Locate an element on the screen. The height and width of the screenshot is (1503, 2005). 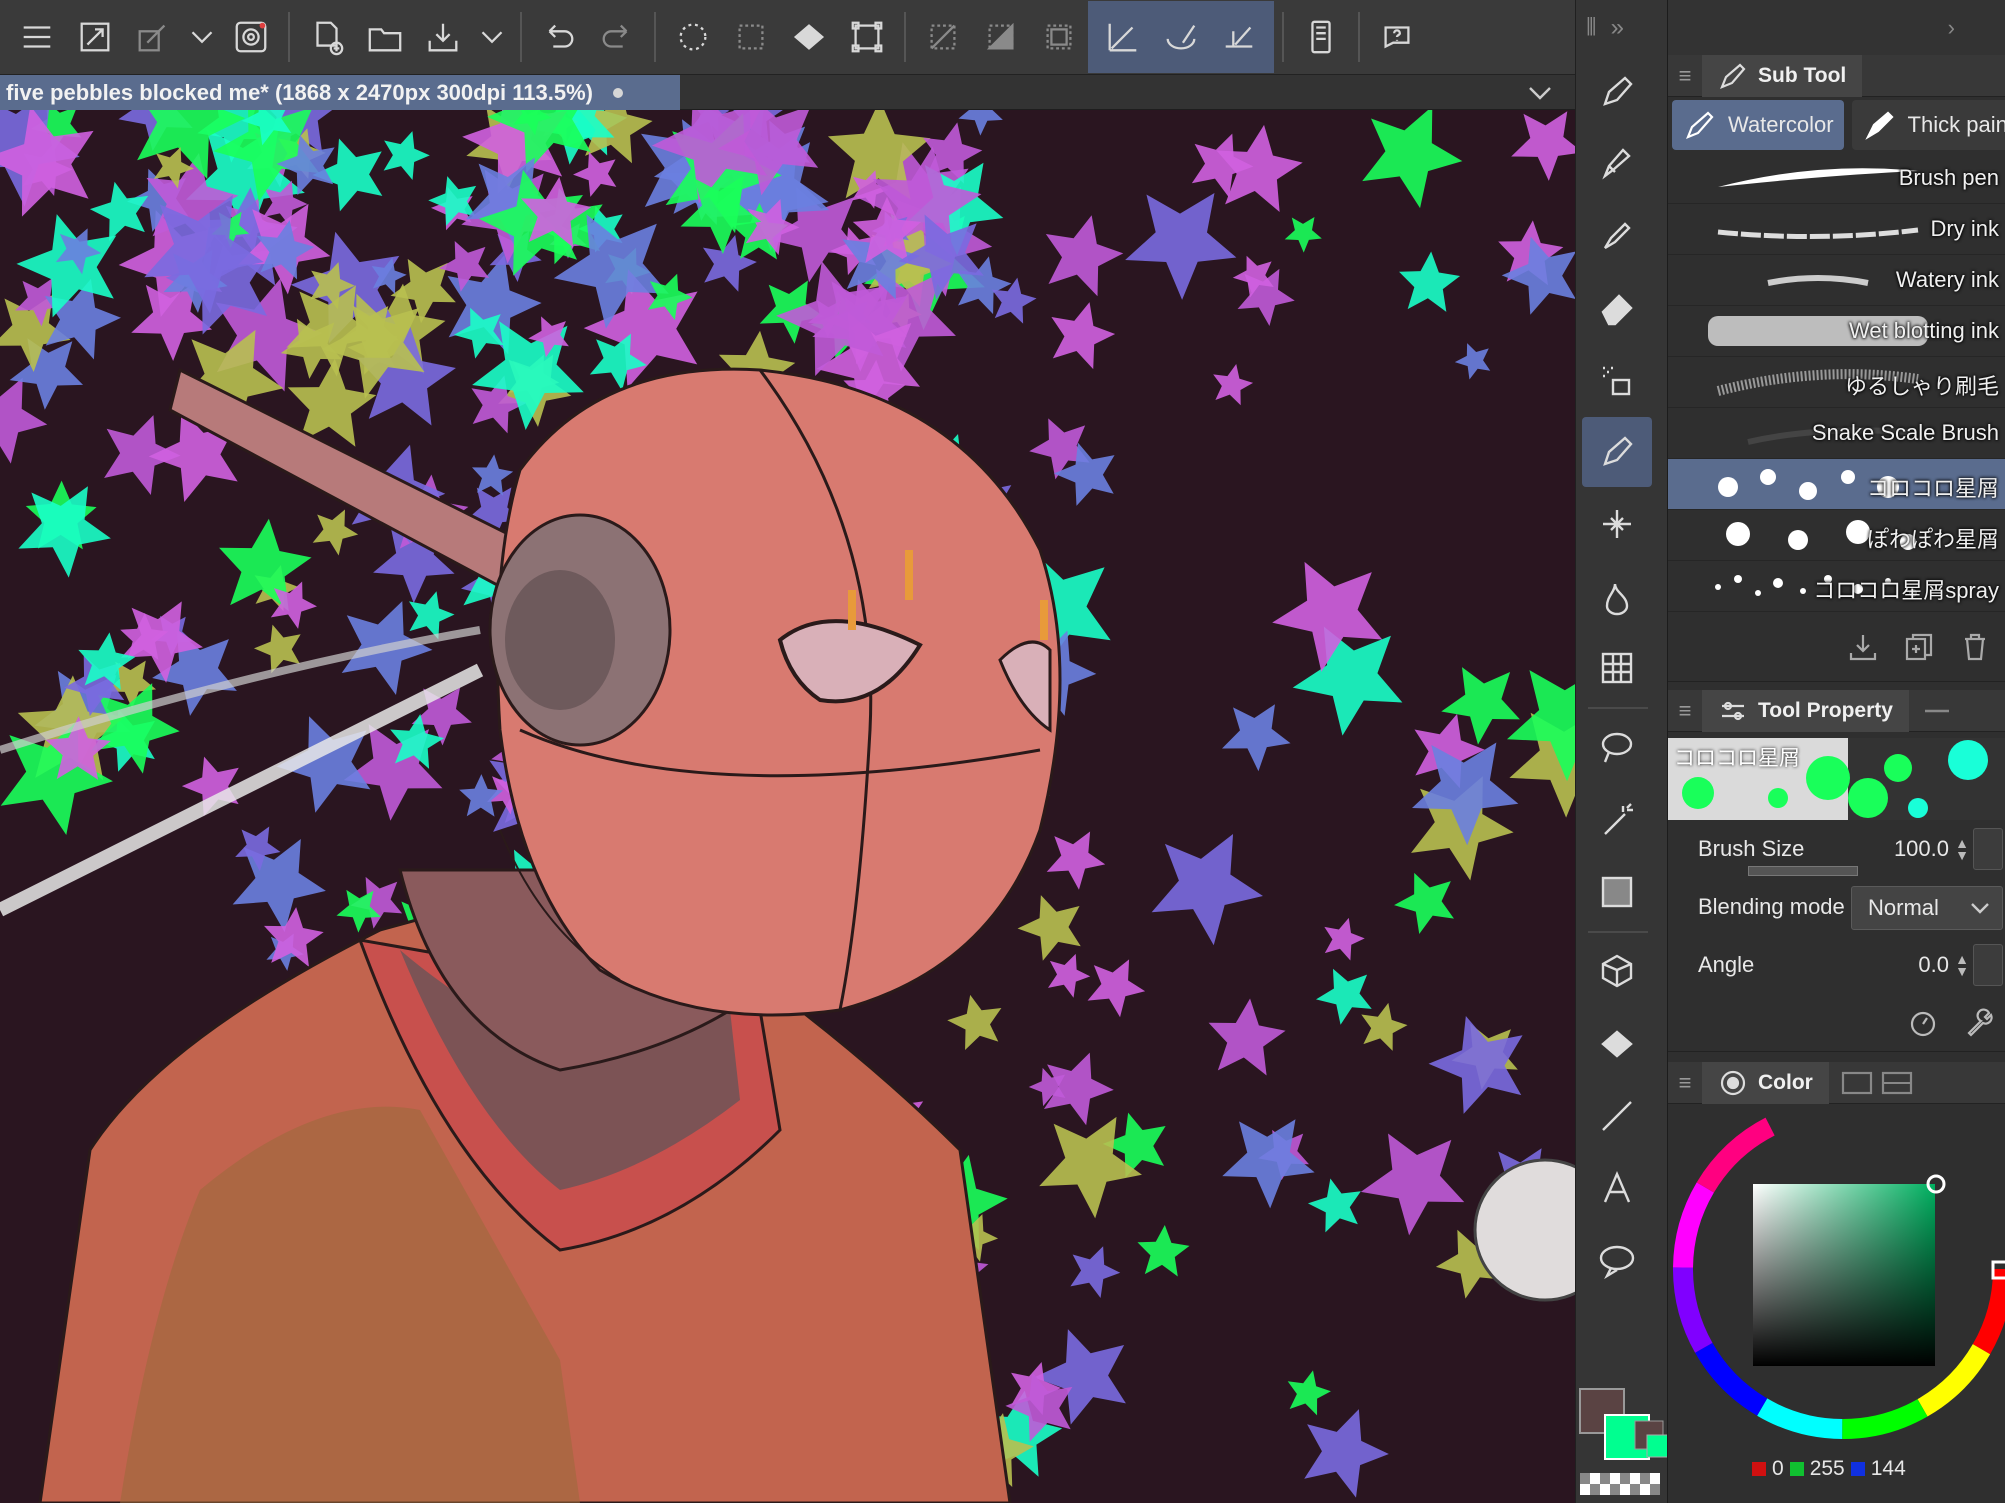
redo-icon is located at coordinates (617, 37).